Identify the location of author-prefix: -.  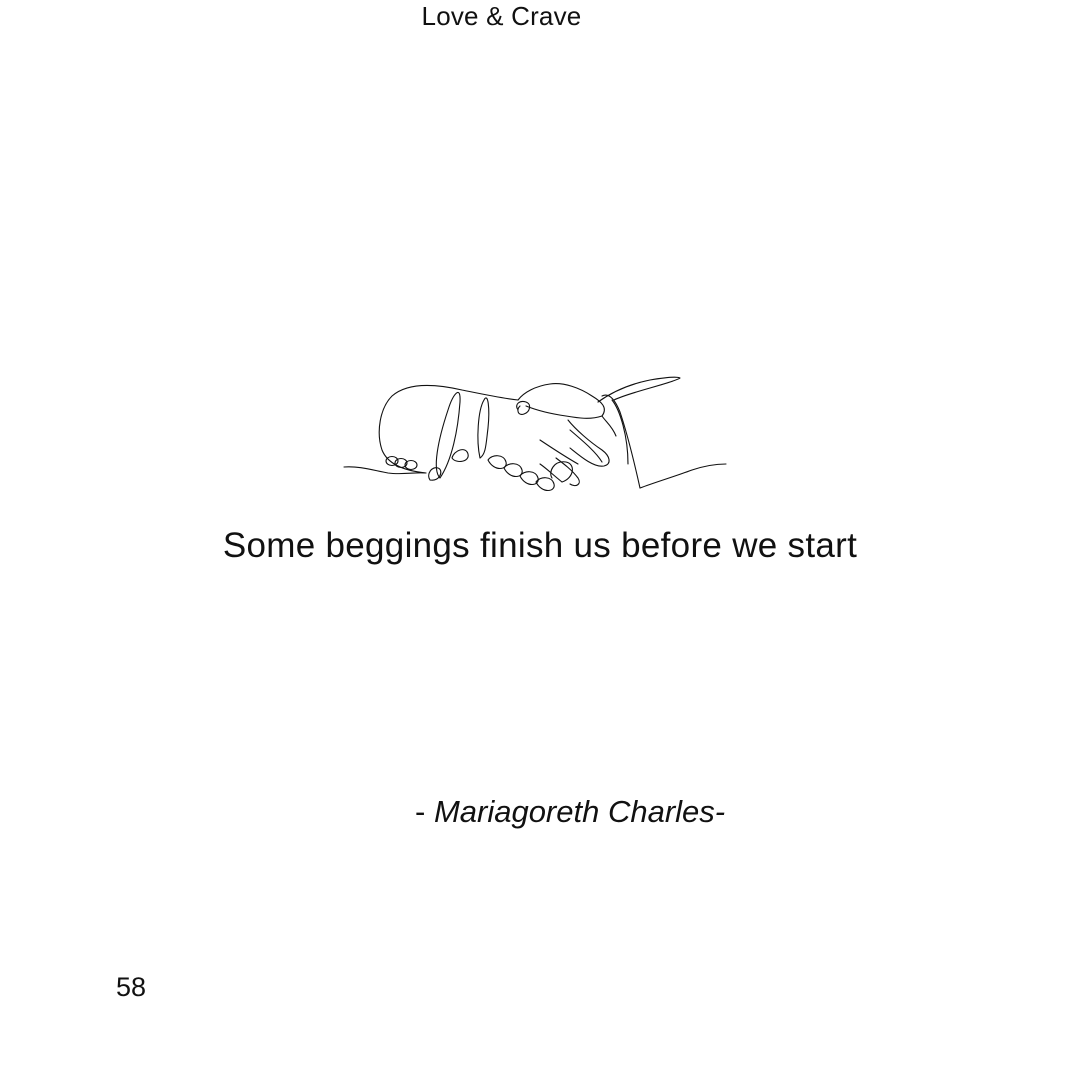
(424, 811).